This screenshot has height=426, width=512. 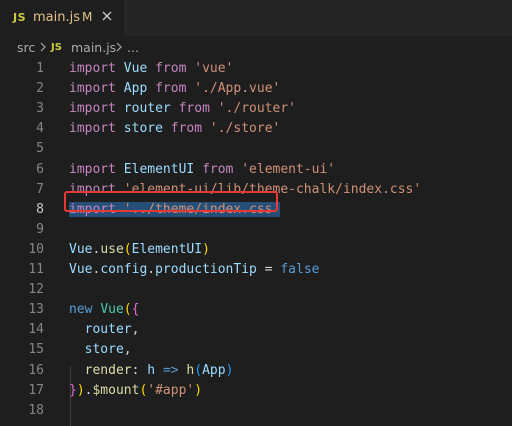 I want to click on code-text: }).$mount('#app'), so click(x=135, y=391).